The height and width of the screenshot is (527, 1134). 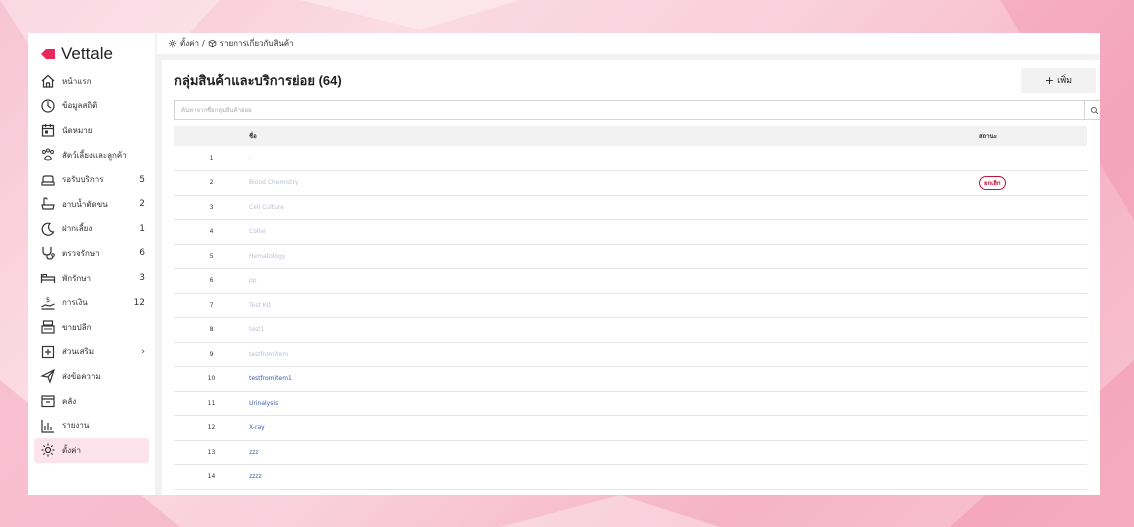 What do you see at coordinates (614, 158) in the screenshot?
I see `row-name: -` at bounding box center [614, 158].